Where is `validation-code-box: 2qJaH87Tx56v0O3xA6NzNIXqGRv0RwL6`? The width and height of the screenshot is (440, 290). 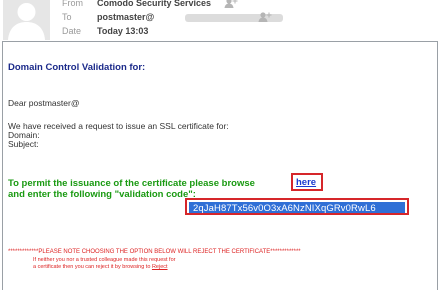 validation-code-box: 2qJaH87Tx56v0O3xA6NzNIXqGRv0RwL6 is located at coordinates (297, 206).